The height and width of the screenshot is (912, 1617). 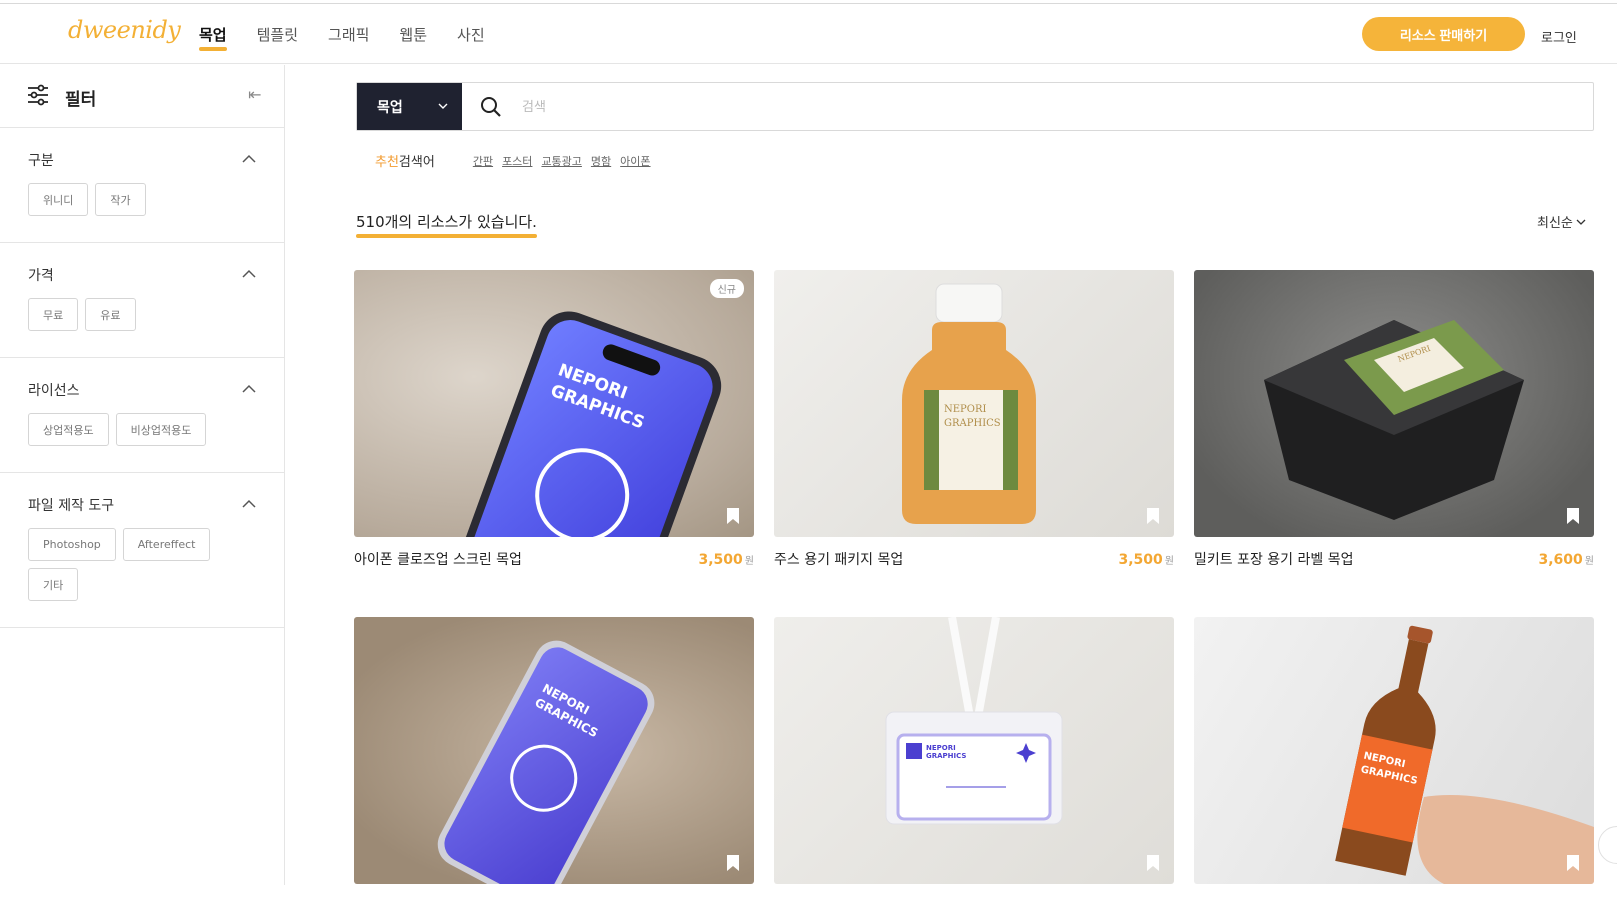 I want to click on card-thumbnail: NEPORI GRAPHICS 신규, so click(x=554, y=403).